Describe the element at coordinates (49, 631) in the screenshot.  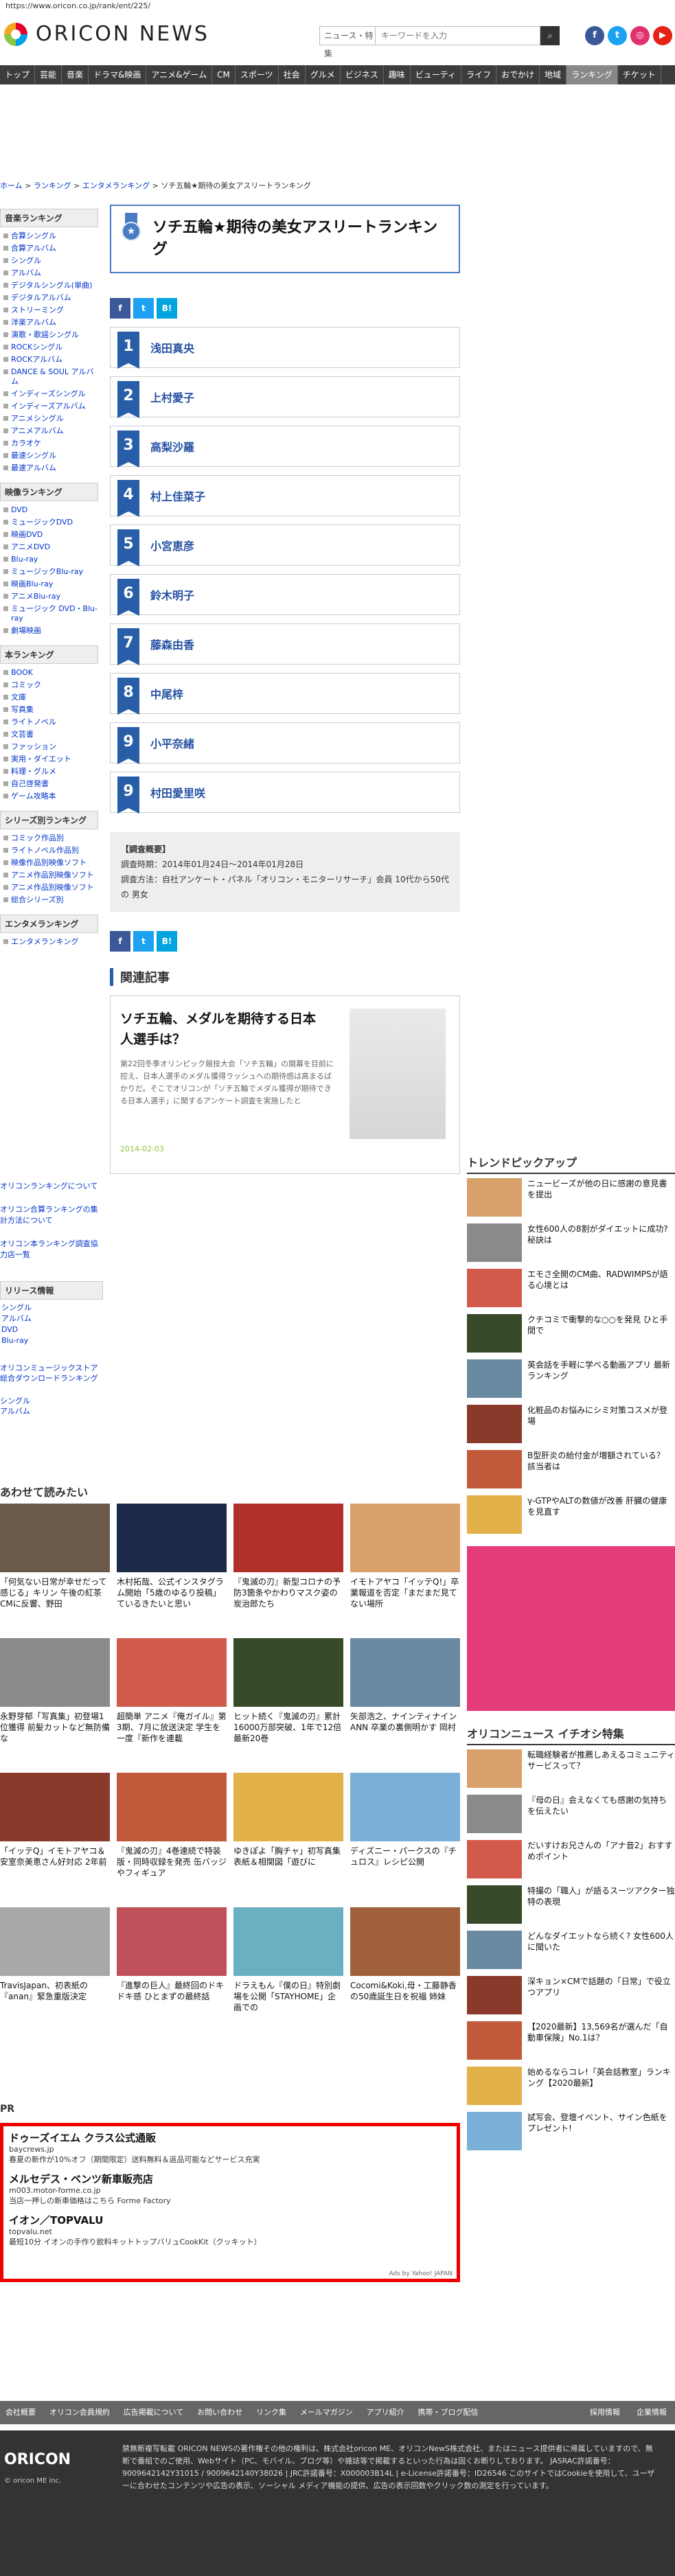
I see `sidebar-link: 劇場映画` at that location.